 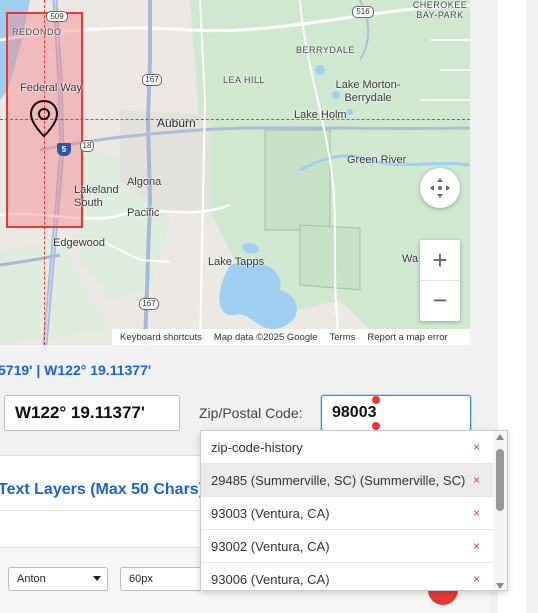 I want to click on crosshair-vertical, so click(x=44, y=172).